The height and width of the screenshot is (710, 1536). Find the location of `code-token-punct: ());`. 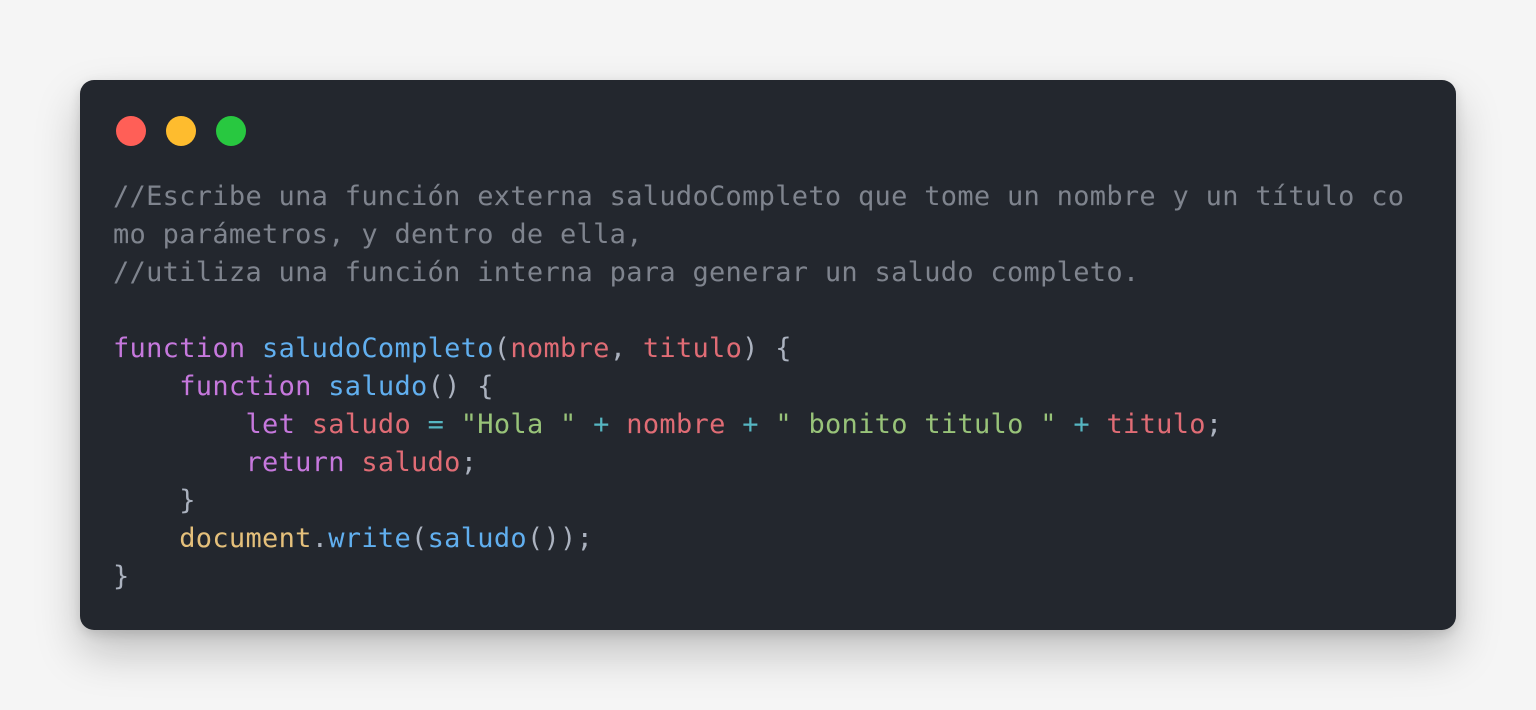

code-token-punct: ()); is located at coordinates (560, 538).